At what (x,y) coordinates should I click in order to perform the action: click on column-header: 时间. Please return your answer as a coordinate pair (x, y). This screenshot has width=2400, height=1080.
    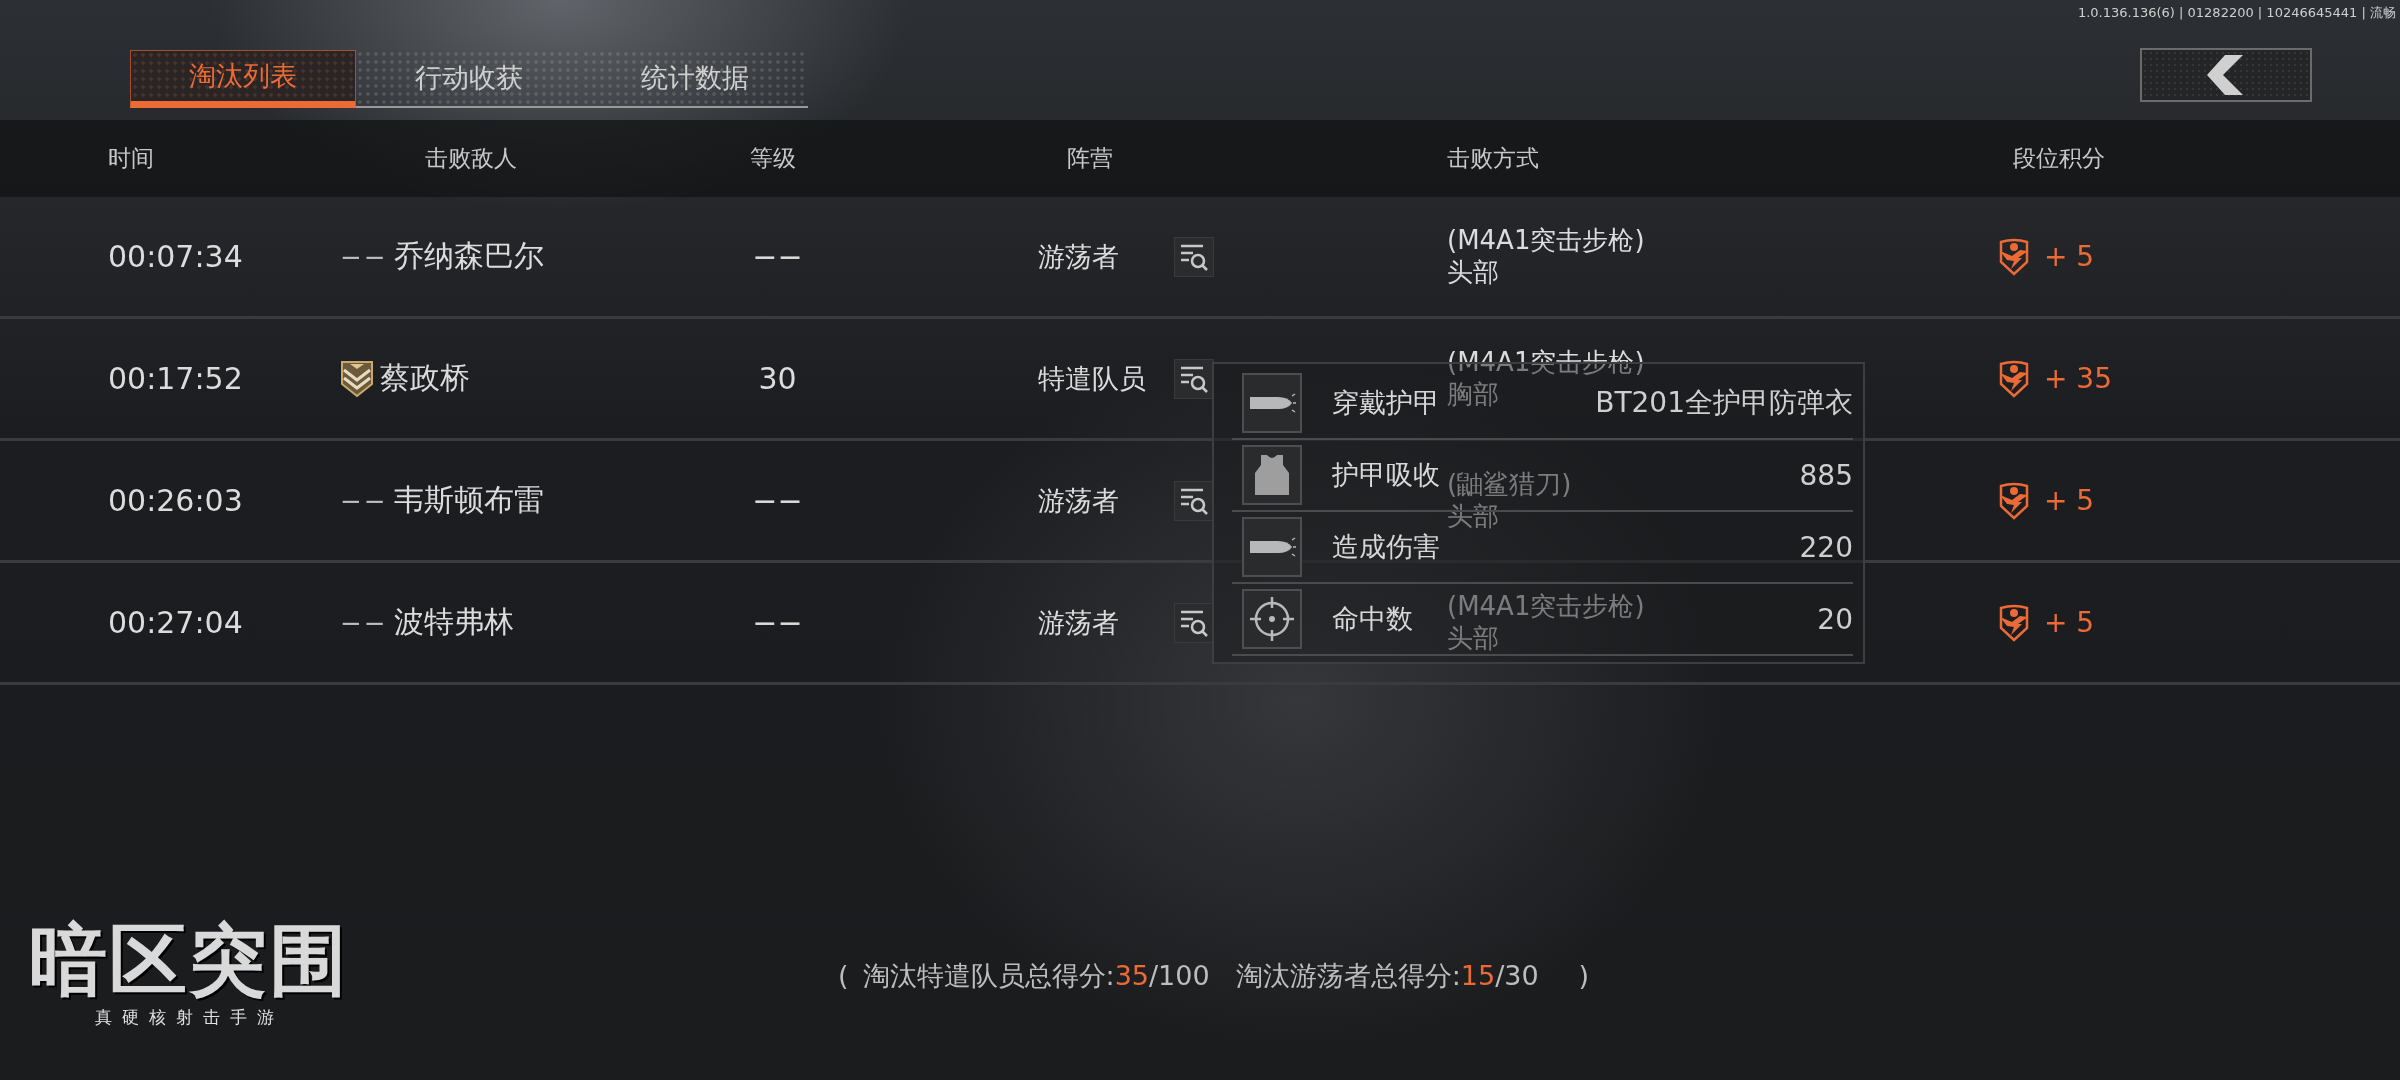
    Looking at the image, I should click on (131, 158).